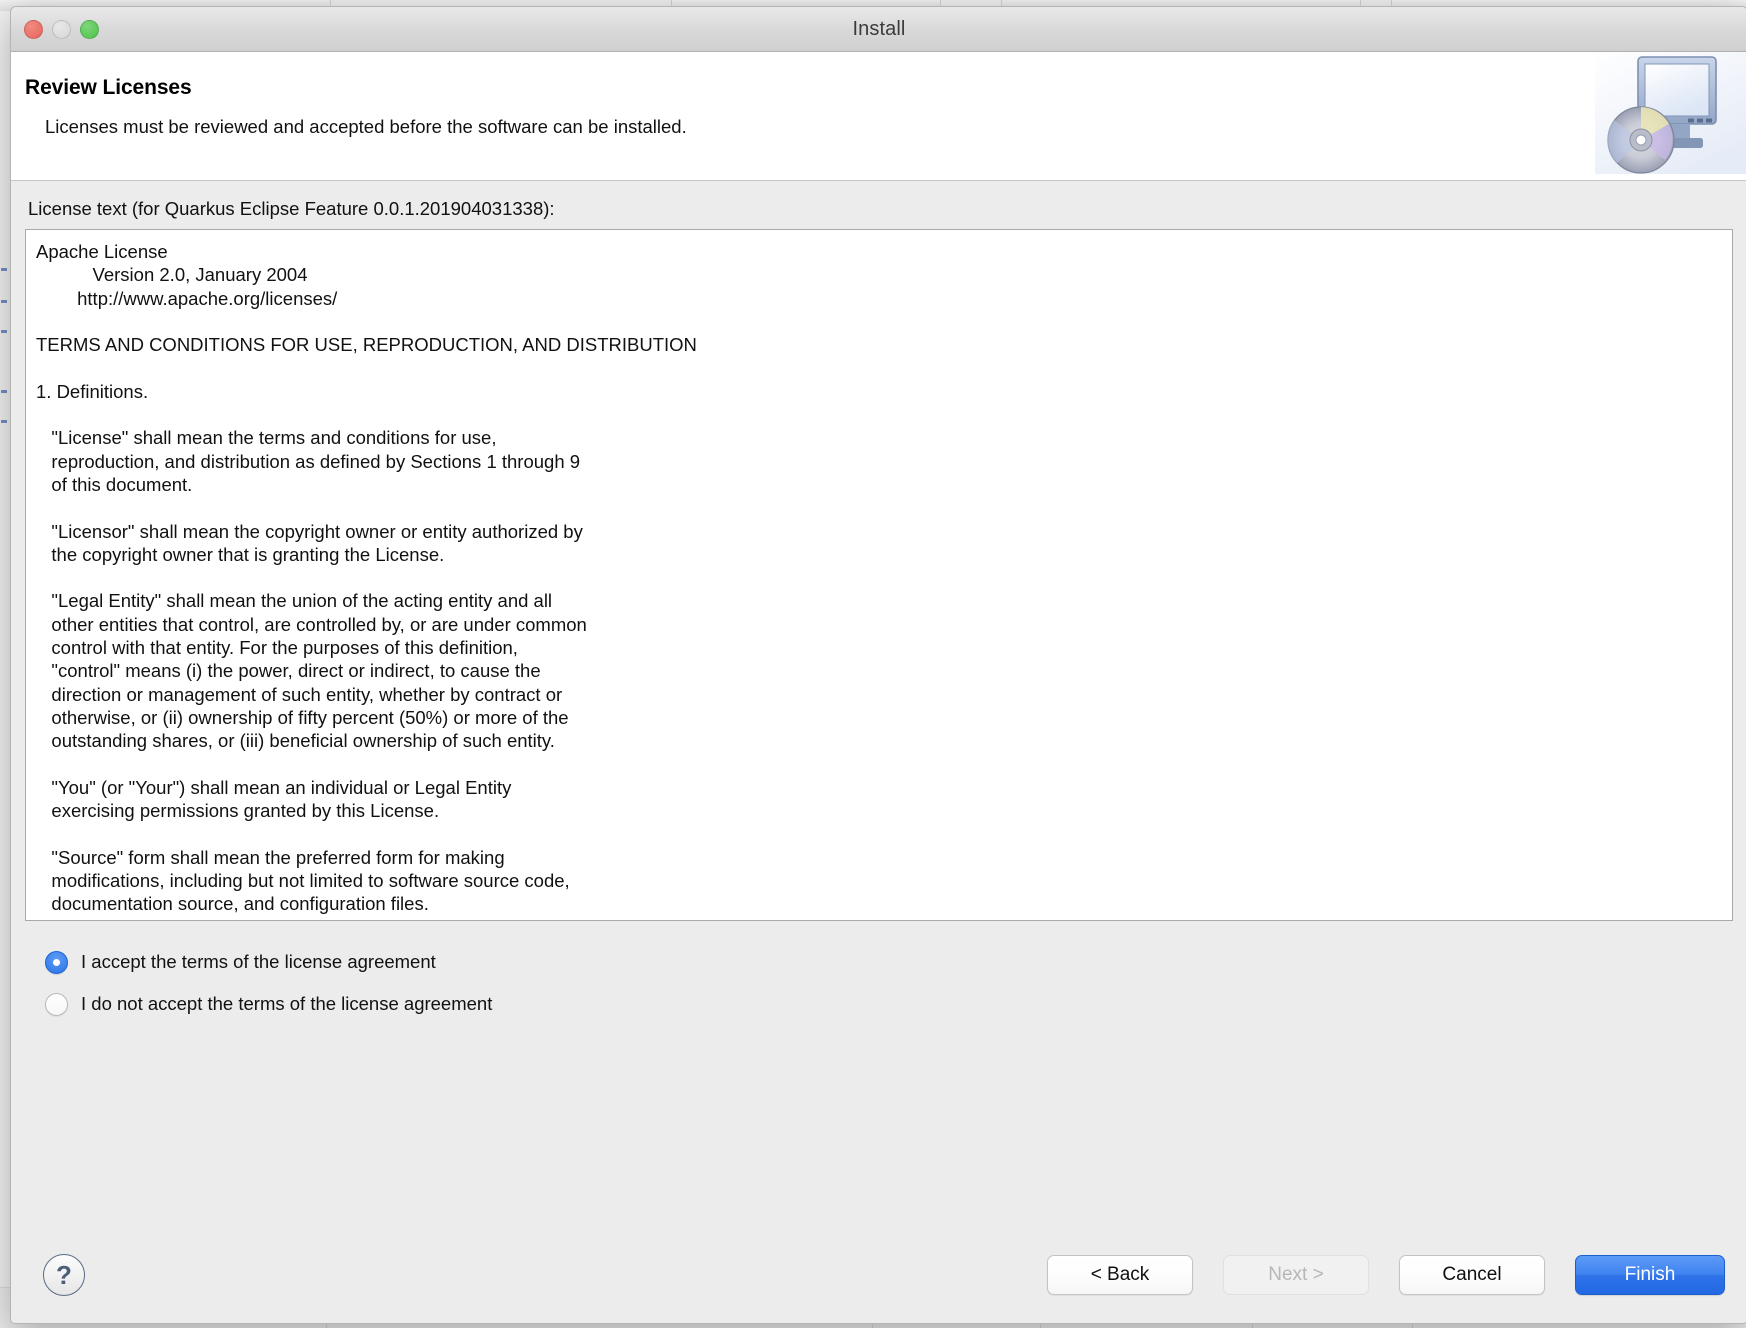  Describe the element at coordinates (56, 962) in the screenshot. I see `radio-selected-icon` at that location.